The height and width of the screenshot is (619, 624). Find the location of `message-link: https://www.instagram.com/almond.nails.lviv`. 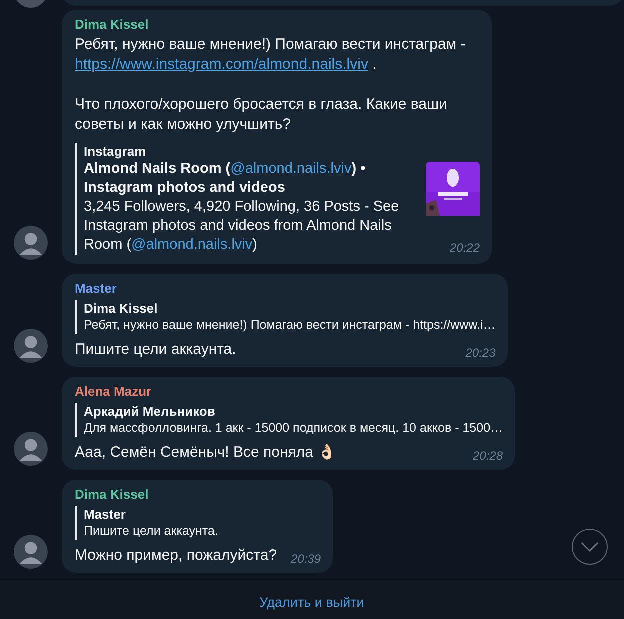

message-link: https://www.instagram.com/almond.nails.lviv is located at coordinates (221, 64).